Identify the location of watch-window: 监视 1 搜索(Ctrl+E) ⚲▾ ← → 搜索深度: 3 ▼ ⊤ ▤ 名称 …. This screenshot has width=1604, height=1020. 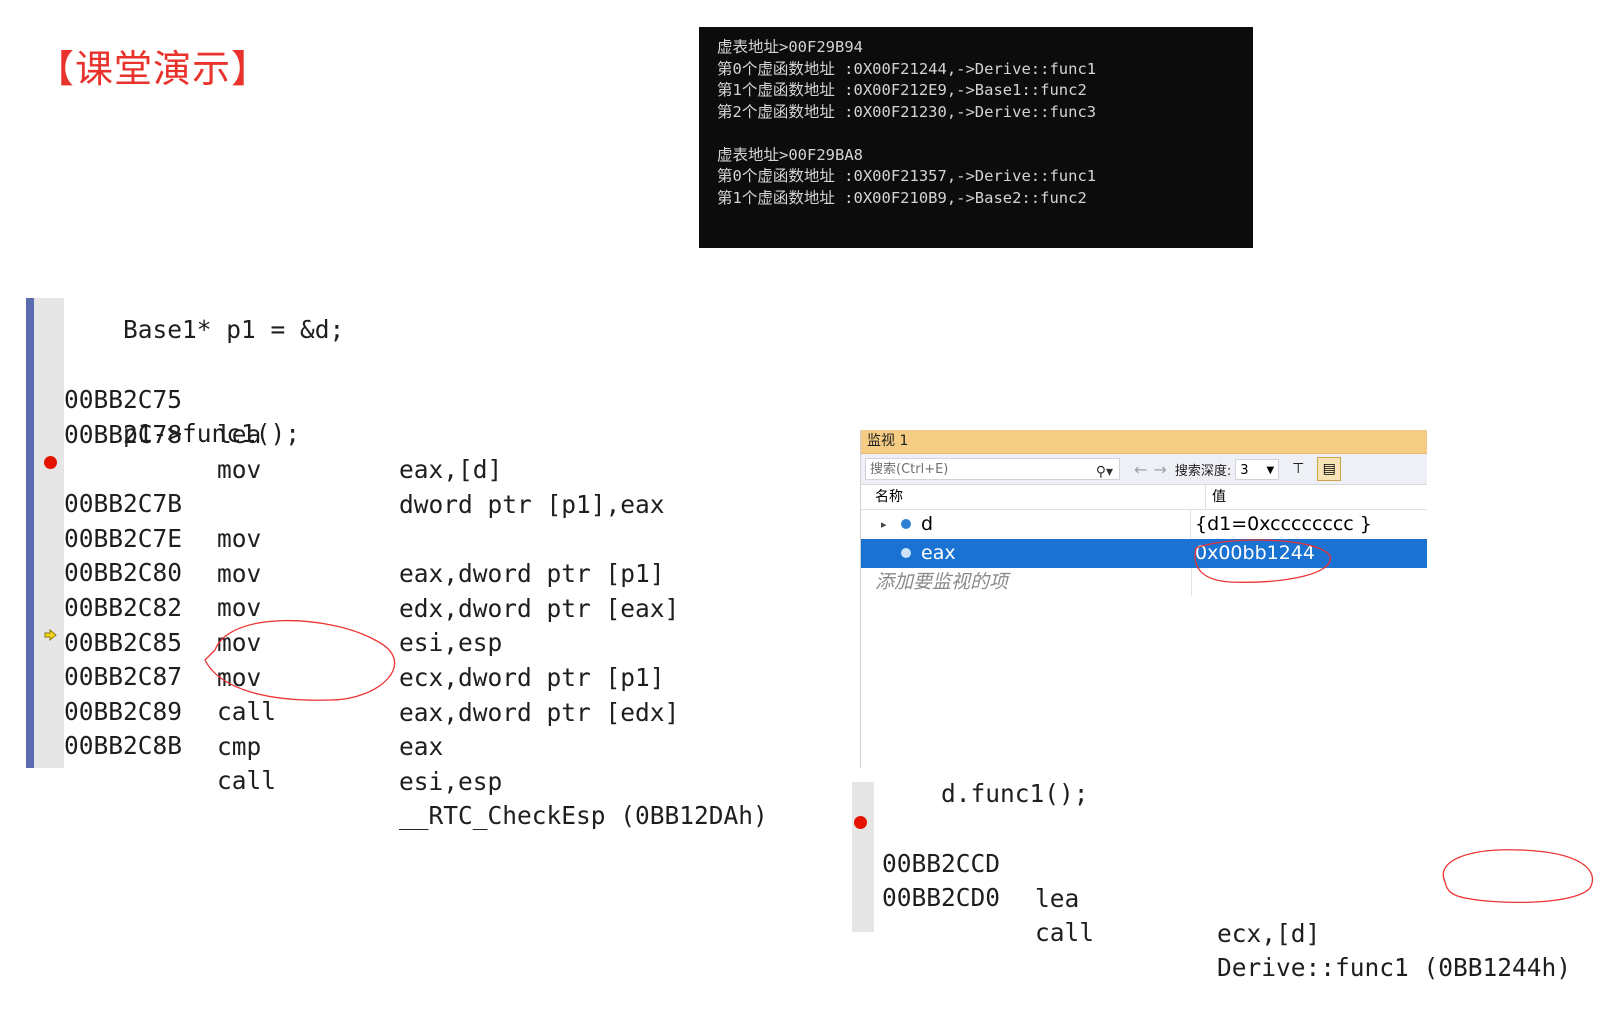
(1143, 599).